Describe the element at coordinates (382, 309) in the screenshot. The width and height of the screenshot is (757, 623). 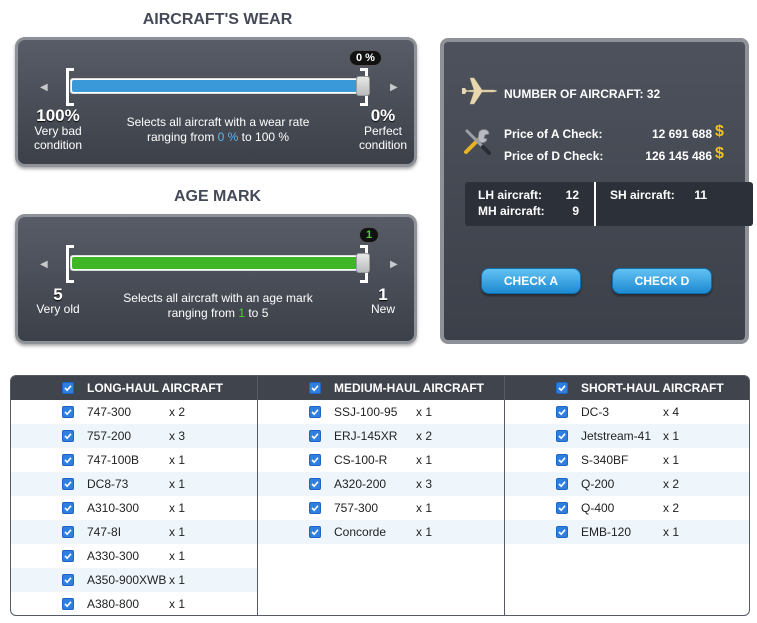
I see `age-right-label: New` at that location.